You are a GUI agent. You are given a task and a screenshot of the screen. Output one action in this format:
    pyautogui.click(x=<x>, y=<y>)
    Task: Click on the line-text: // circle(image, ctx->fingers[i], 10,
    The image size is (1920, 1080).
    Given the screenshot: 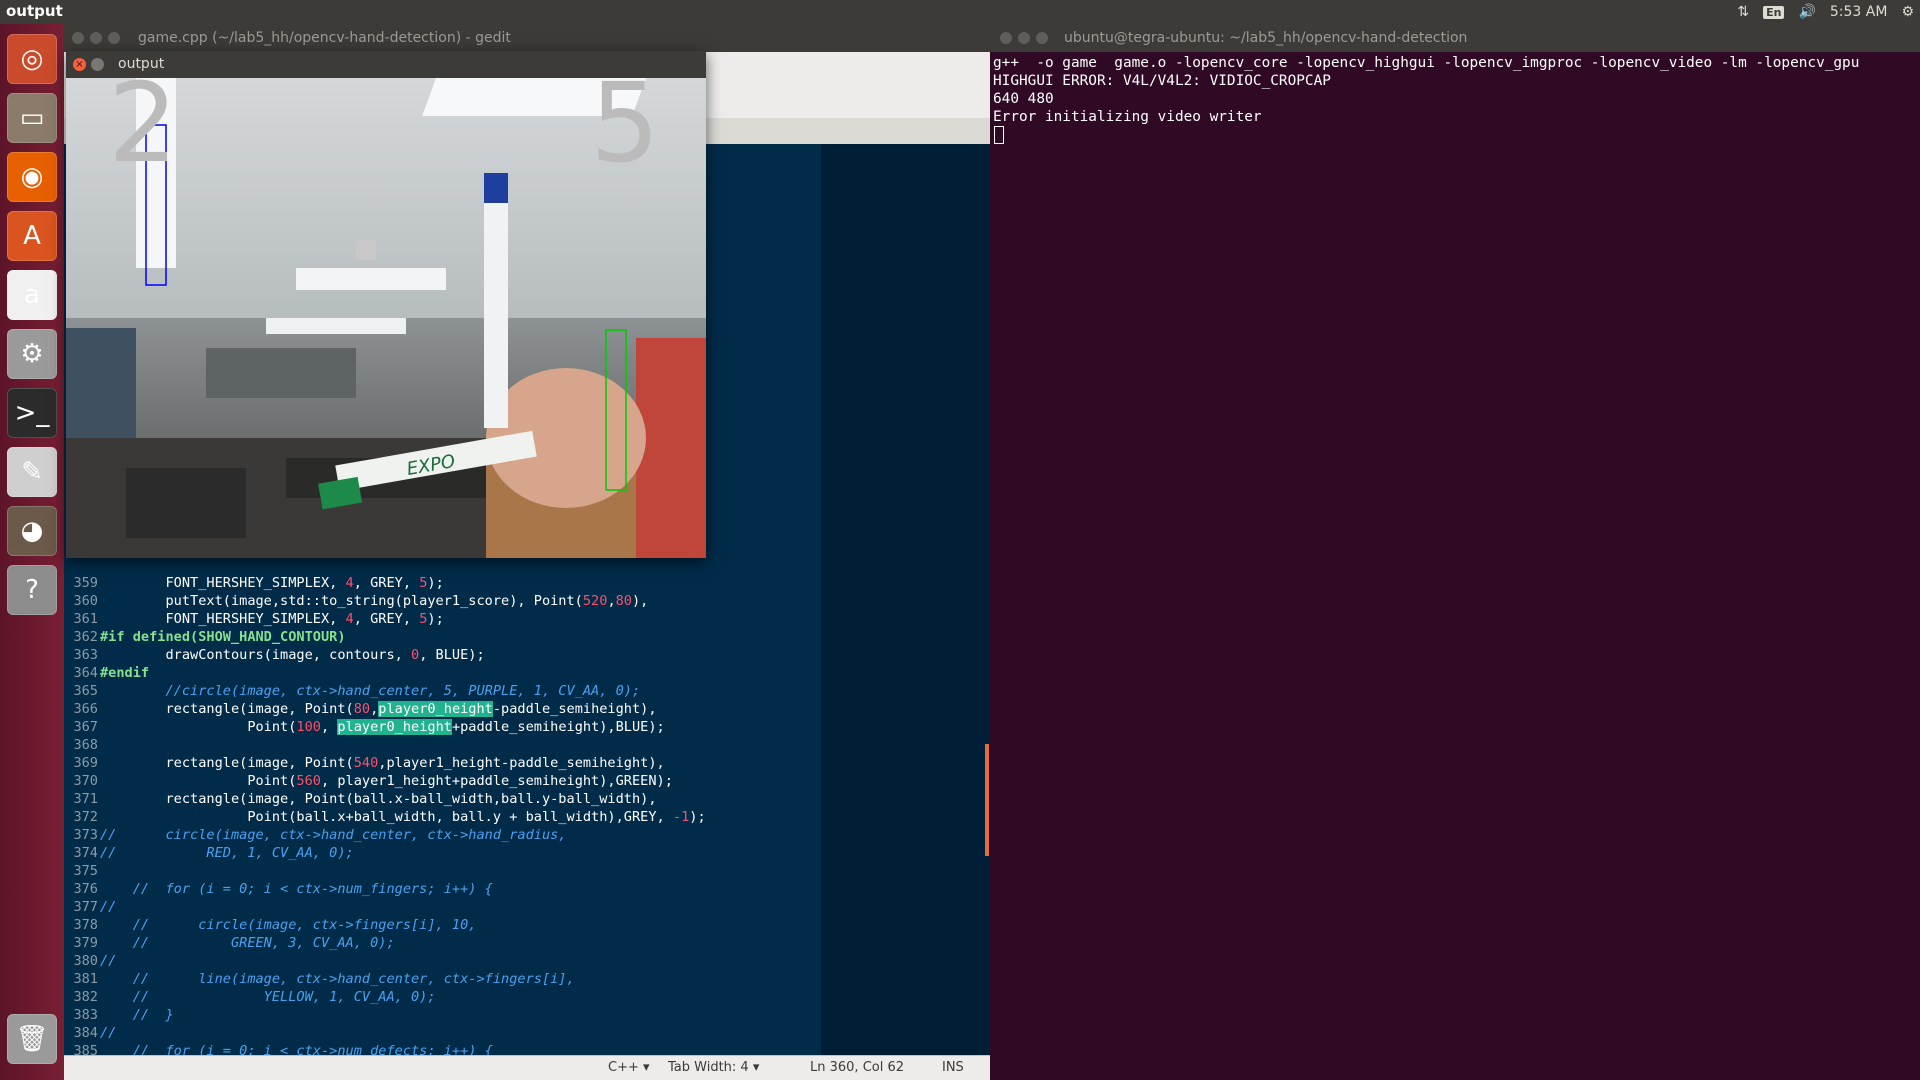 What is the action you would take?
    pyautogui.click(x=288, y=925)
    